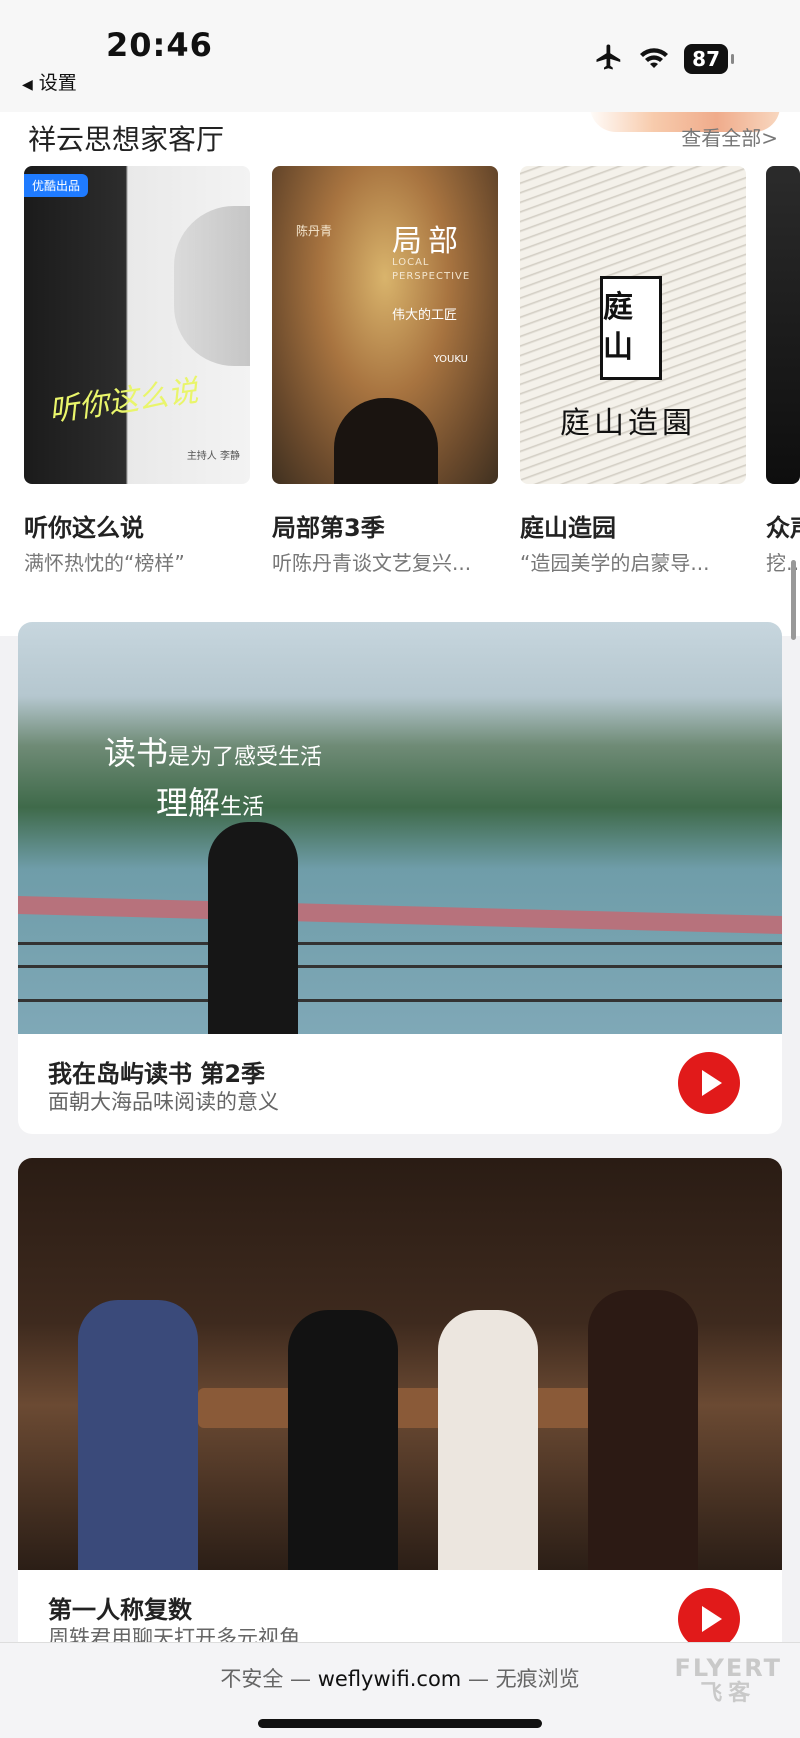  What do you see at coordinates (188, 803) in the screenshot?
I see `caption-part: 理解` at bounding box center [188, 803].